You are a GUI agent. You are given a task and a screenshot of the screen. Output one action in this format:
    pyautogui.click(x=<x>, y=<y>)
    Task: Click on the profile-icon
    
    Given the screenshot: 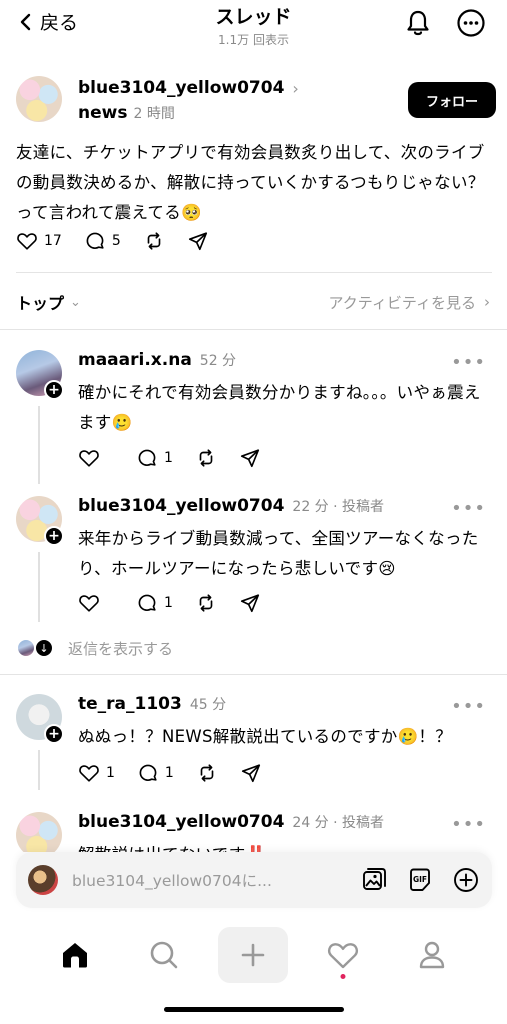 What is the action you would take?
    pyautogui.click(x=432, y=955)
    